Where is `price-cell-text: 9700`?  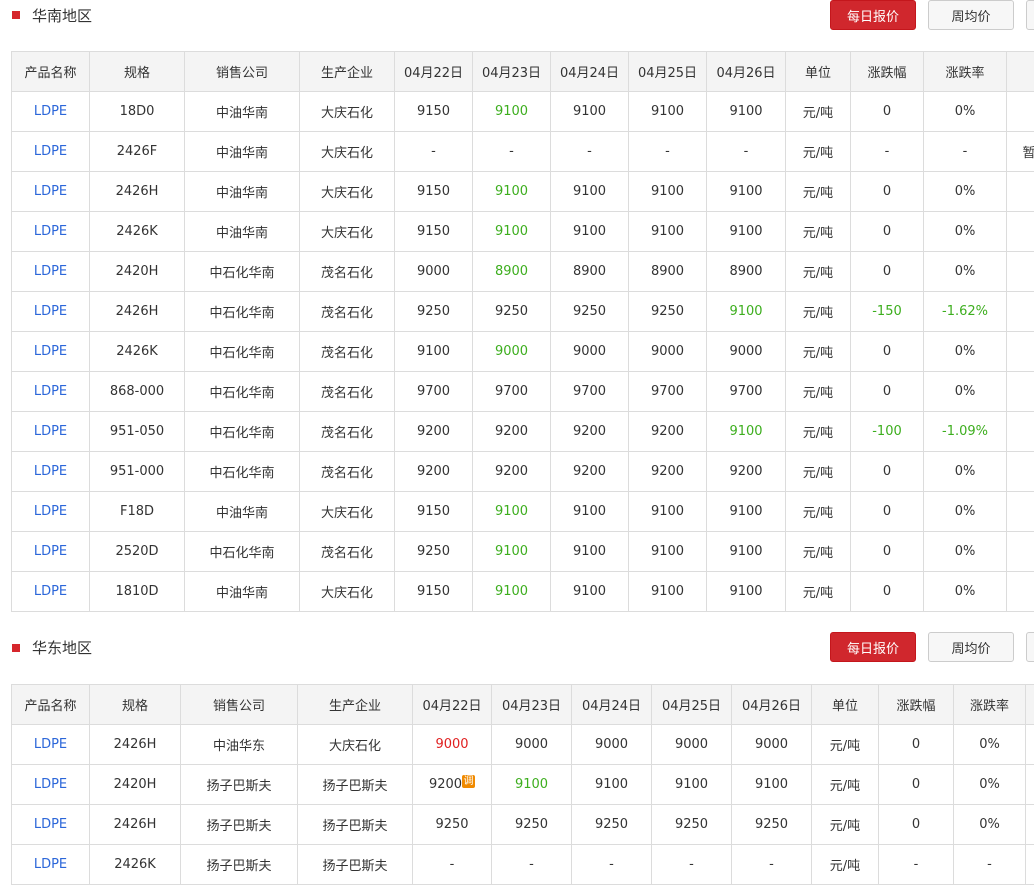
price-cell-text: 9700 is located at coordinates (589, 391).